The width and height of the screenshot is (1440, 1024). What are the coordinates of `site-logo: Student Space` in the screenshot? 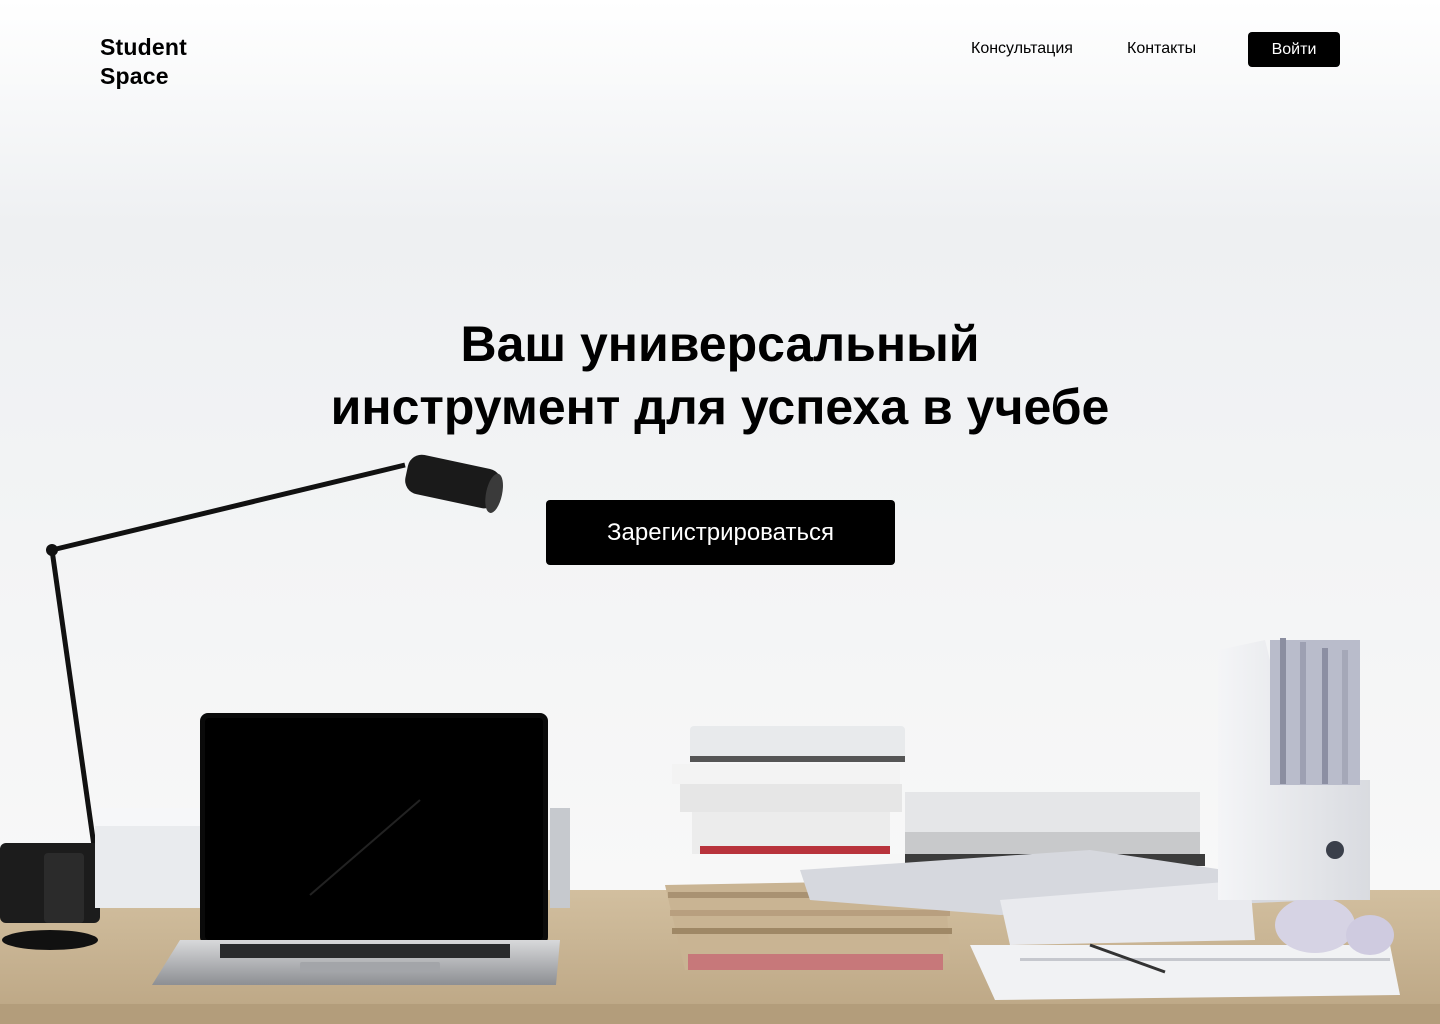 It's located at (170, 62).